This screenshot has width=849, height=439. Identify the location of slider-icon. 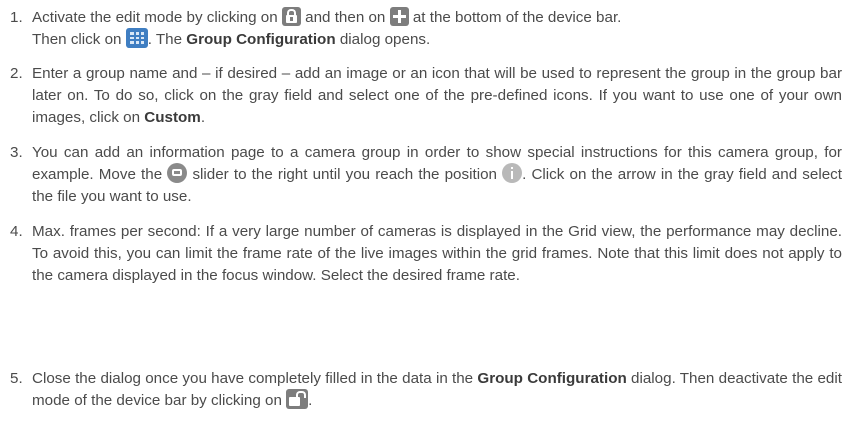
(177, 173).